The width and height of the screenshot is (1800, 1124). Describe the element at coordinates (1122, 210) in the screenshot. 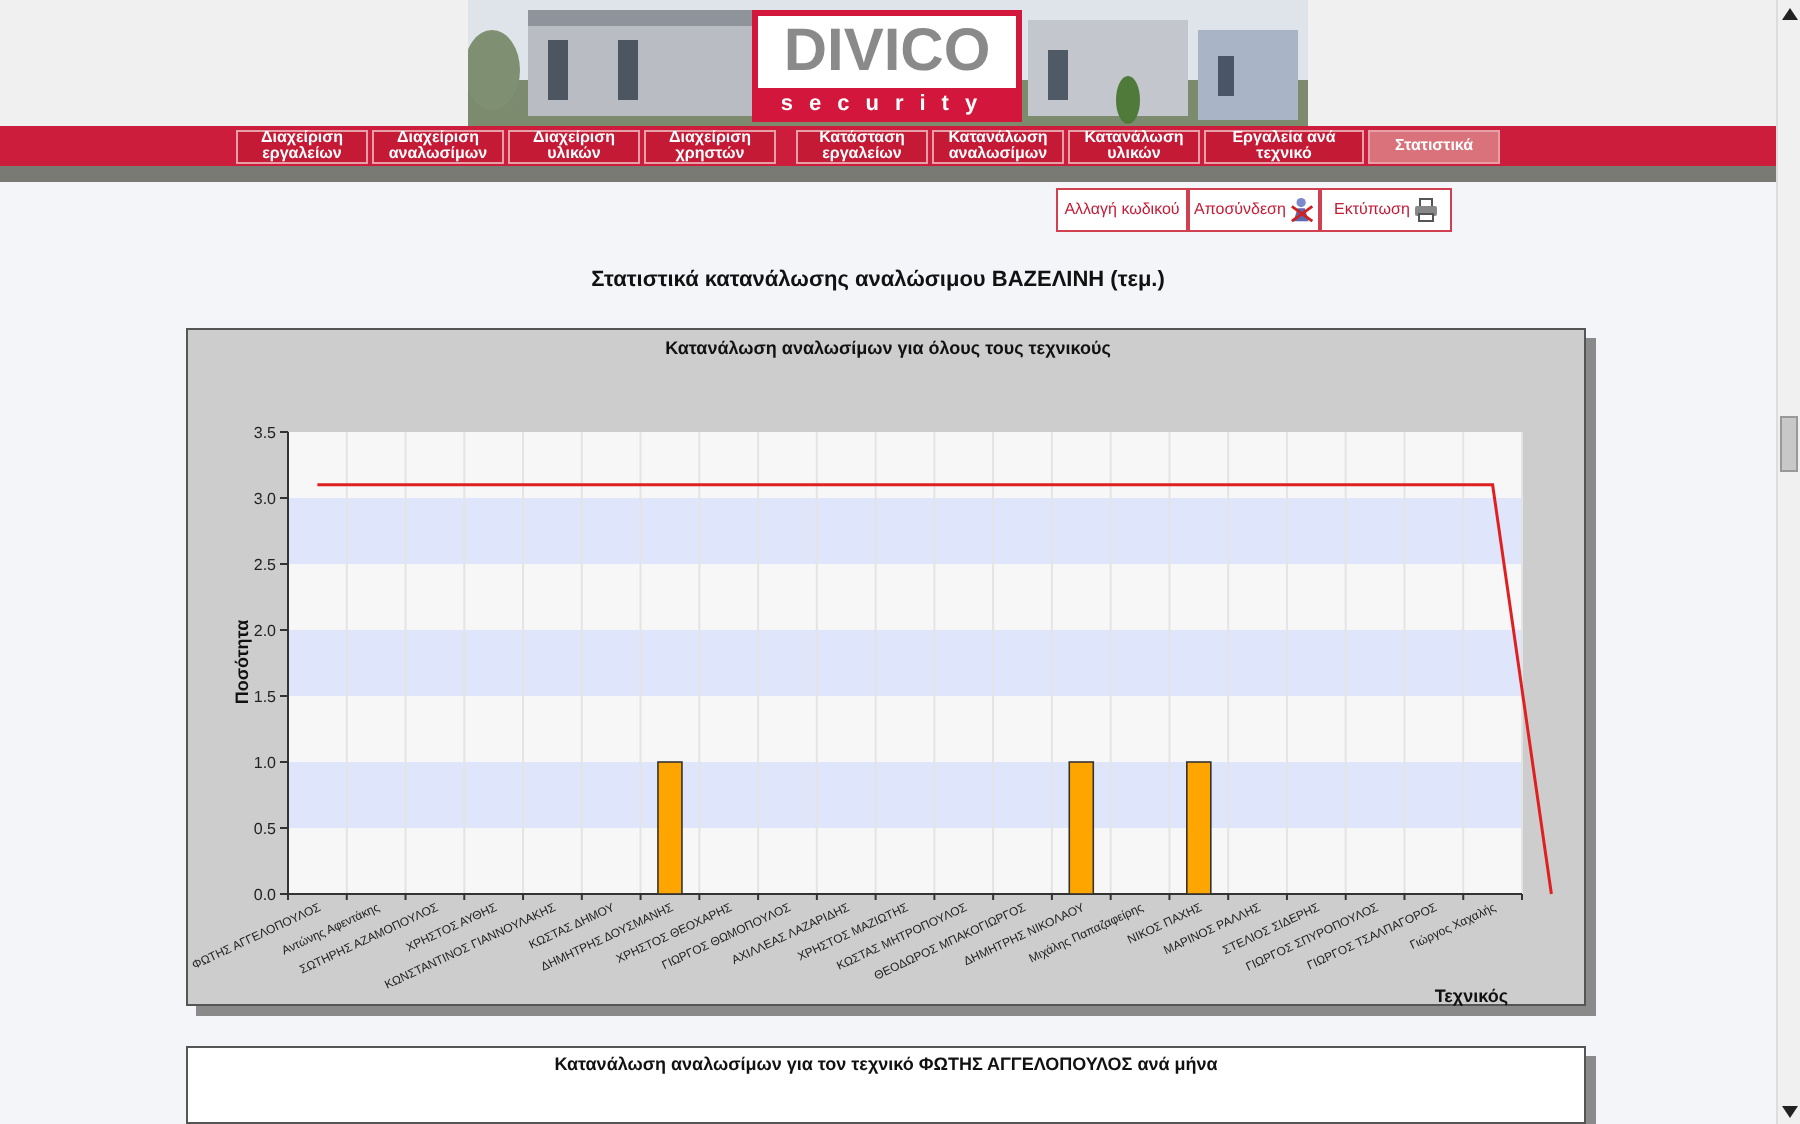

I see `action-button: Αλλαγή κωδικού` at that location.